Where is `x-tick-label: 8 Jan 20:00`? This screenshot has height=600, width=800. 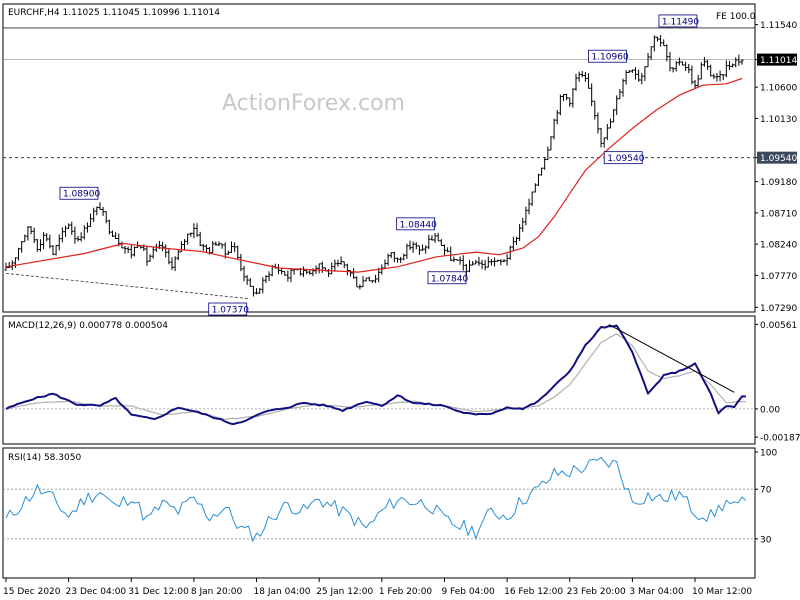 x-tick-label: 8 Jan 20:00 is located at coordinates (217, 592).